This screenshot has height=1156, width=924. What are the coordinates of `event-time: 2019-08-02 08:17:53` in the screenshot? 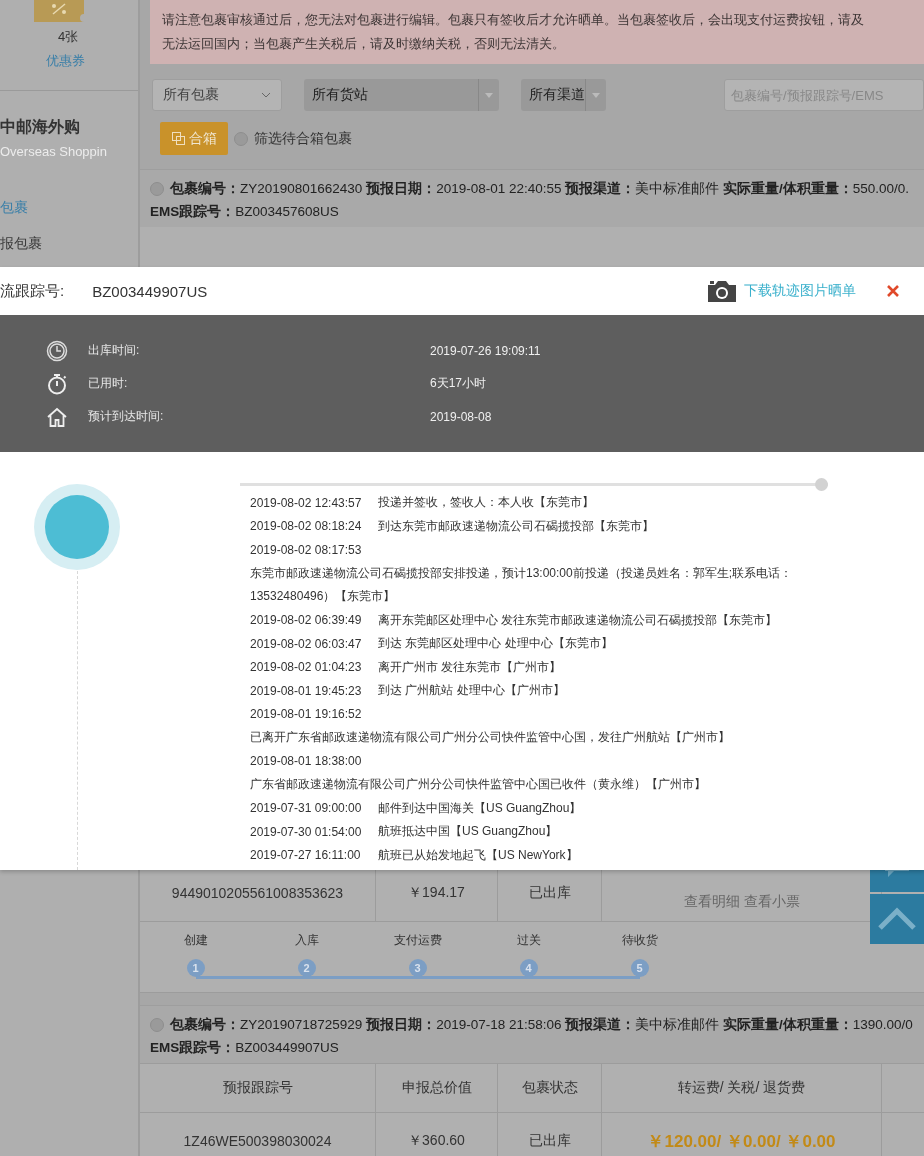 It's located at (306, 549).